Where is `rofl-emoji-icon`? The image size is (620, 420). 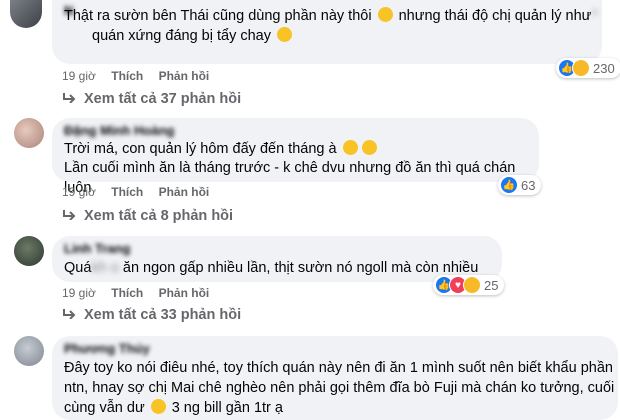 rofl-emoji-icon is located at coordinates (285, 34).